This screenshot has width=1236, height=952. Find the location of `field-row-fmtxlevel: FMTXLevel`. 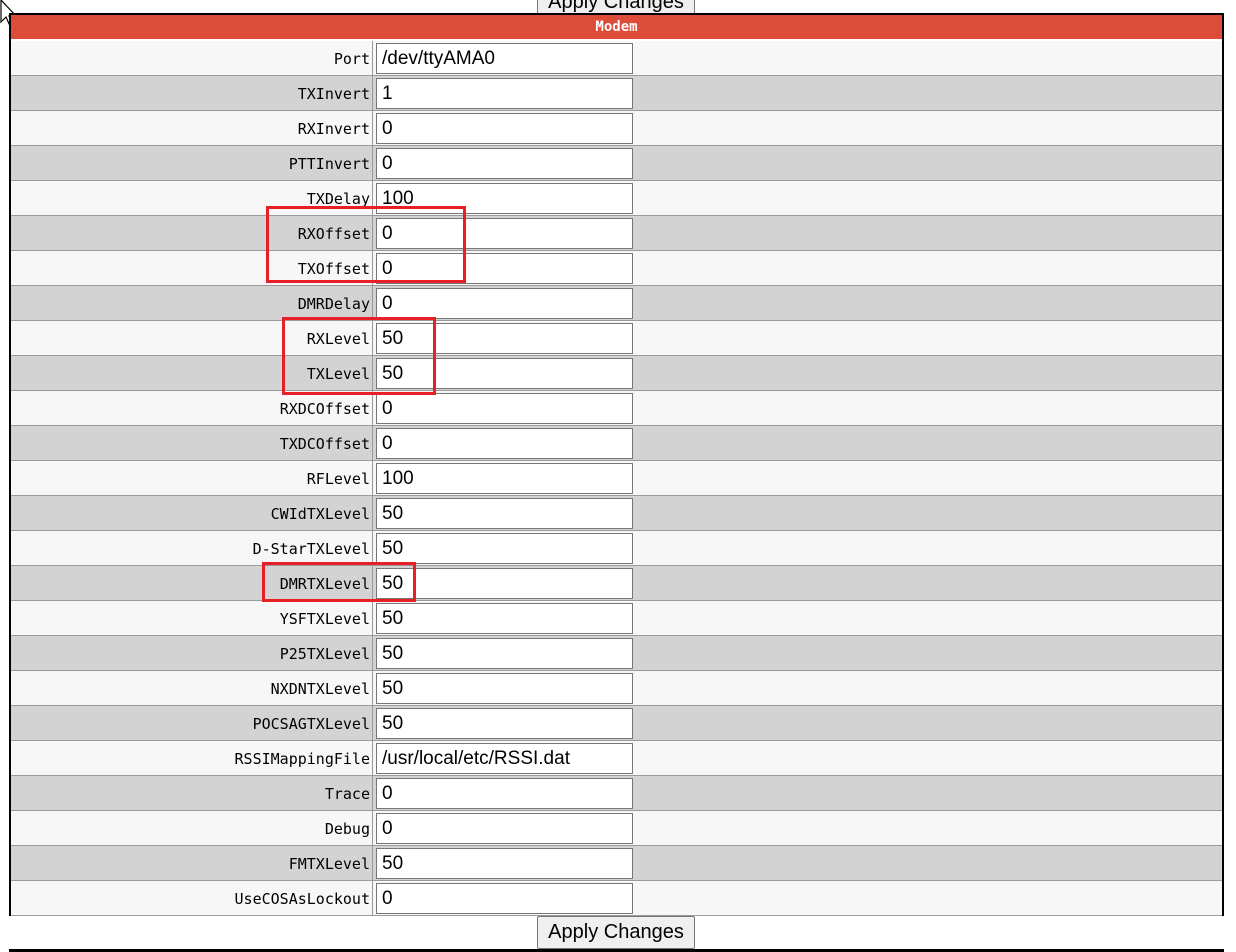

field-row-fmtxlevel: FMTXLevel is located at coordinates (616, 863).